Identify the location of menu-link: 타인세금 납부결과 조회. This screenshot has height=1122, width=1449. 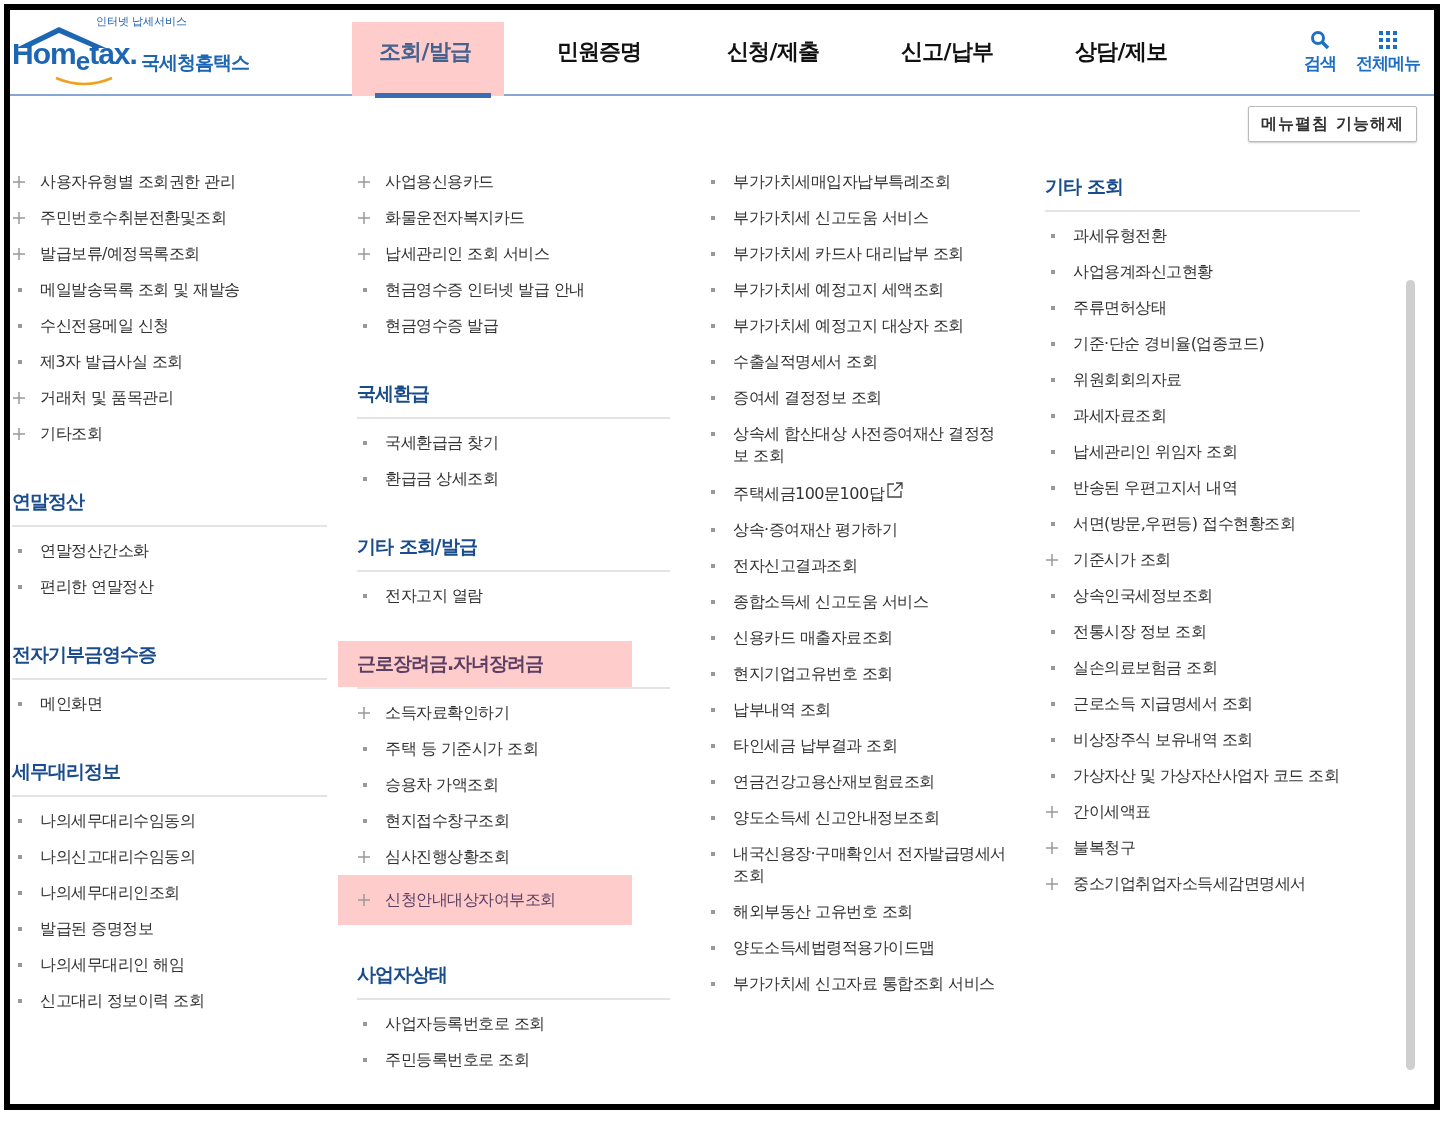
(857, 746).